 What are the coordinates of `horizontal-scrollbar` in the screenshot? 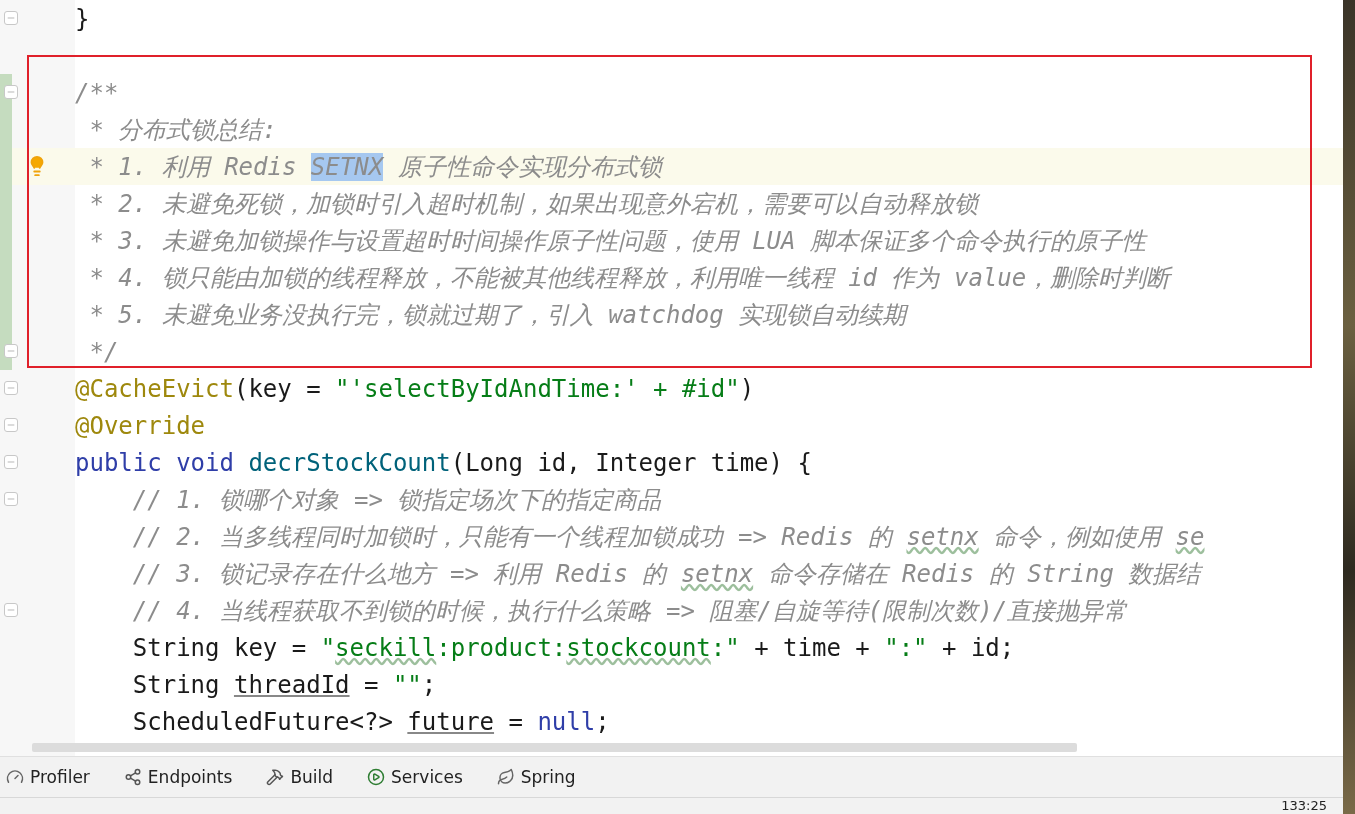 It's located at (554, 747).